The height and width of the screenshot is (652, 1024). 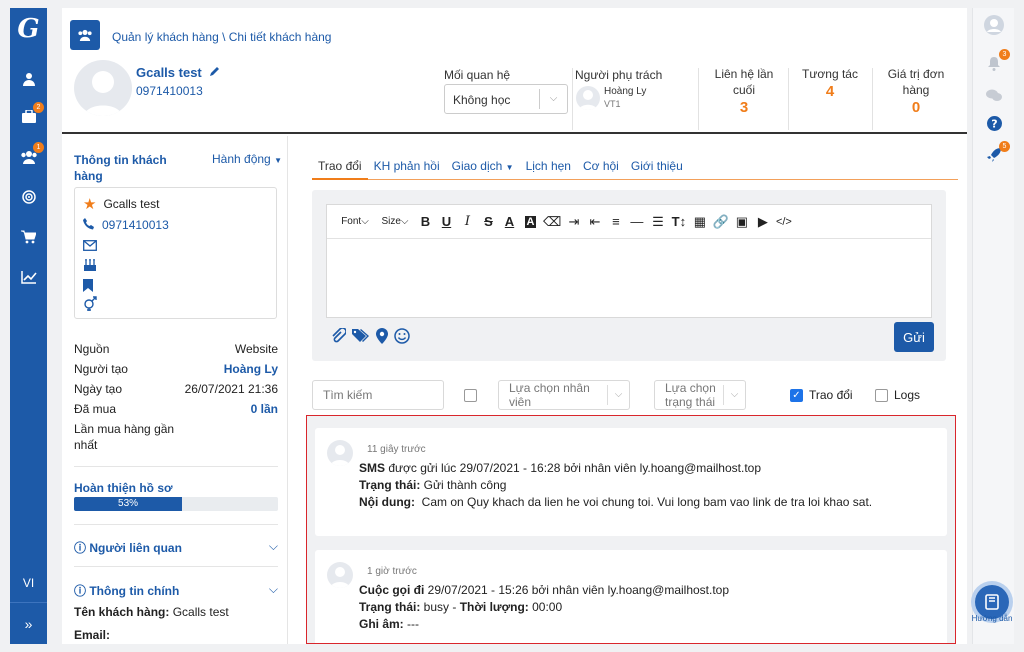 I want to click on search-input: Tìm kiếm, so click(x=378, y=395).